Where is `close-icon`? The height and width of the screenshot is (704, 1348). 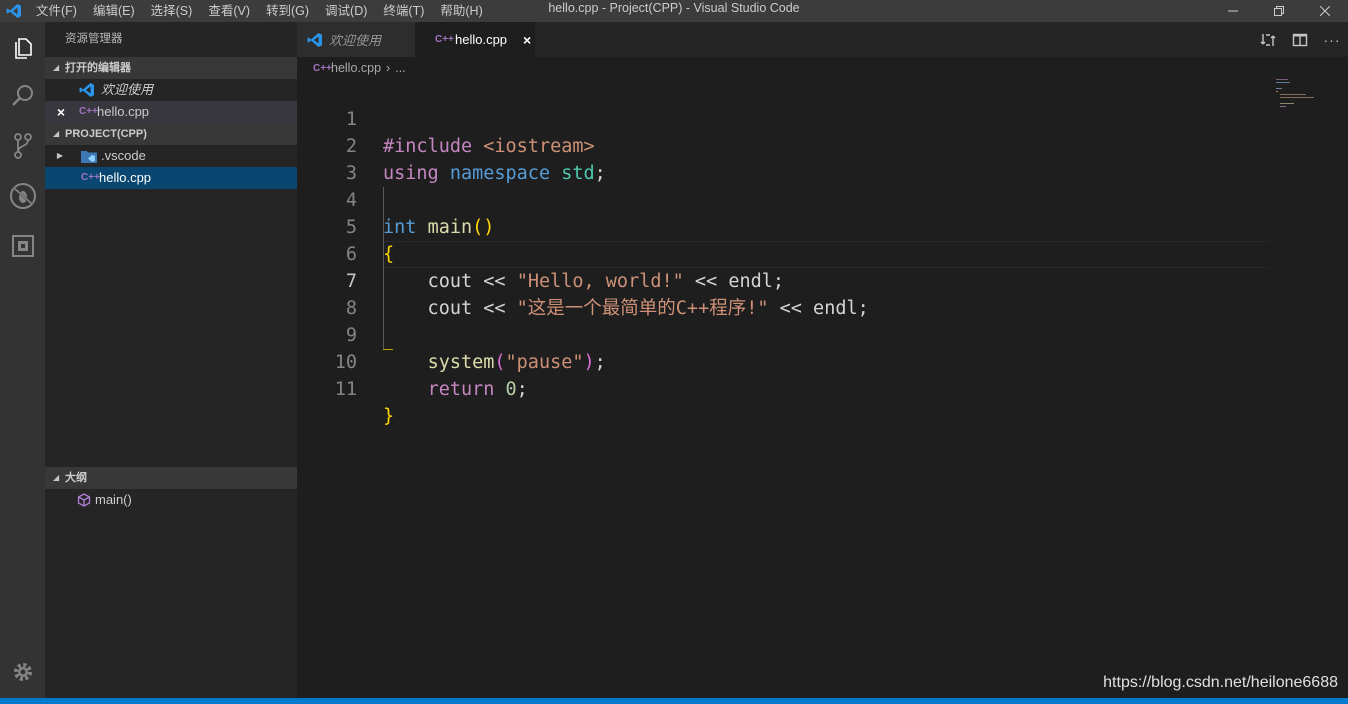 close-icon is located at coordinates (1325, 11).